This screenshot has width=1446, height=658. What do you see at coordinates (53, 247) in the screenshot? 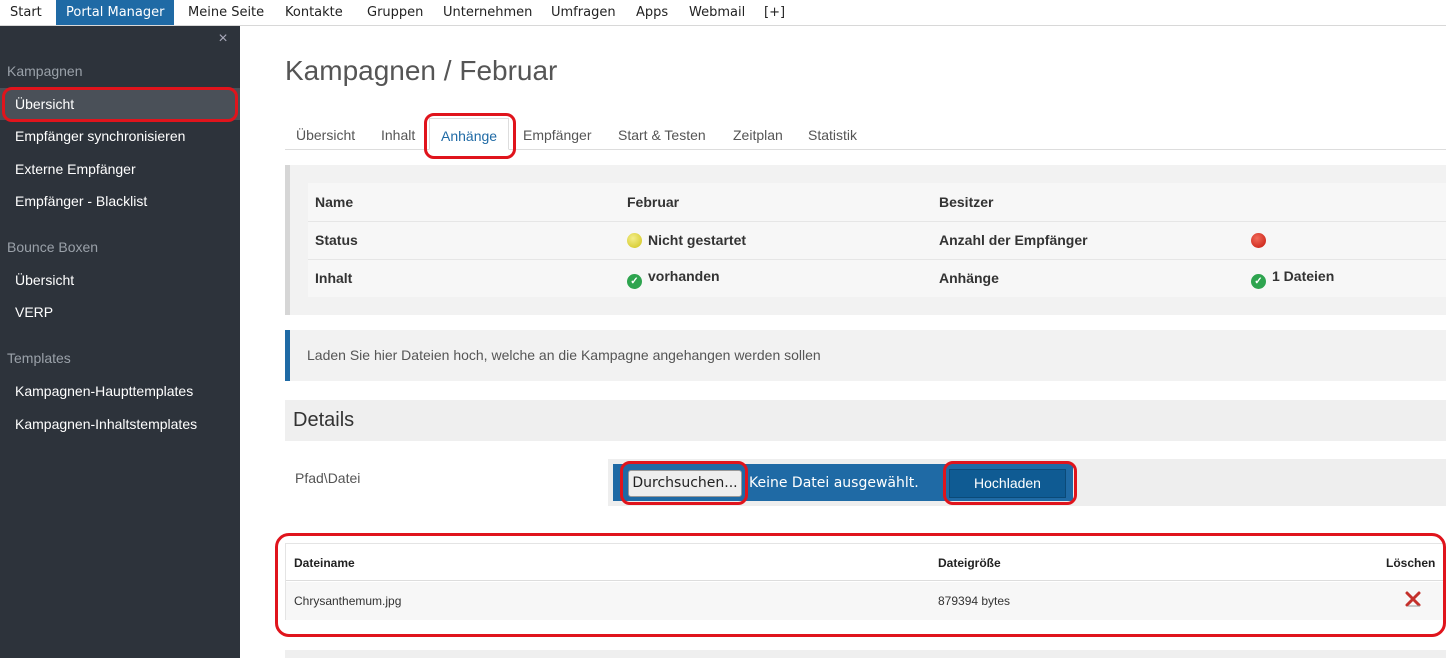
I see `sidebar-section-bounce-boxen: Bounce Boxen` at bounding box center [53, 247].